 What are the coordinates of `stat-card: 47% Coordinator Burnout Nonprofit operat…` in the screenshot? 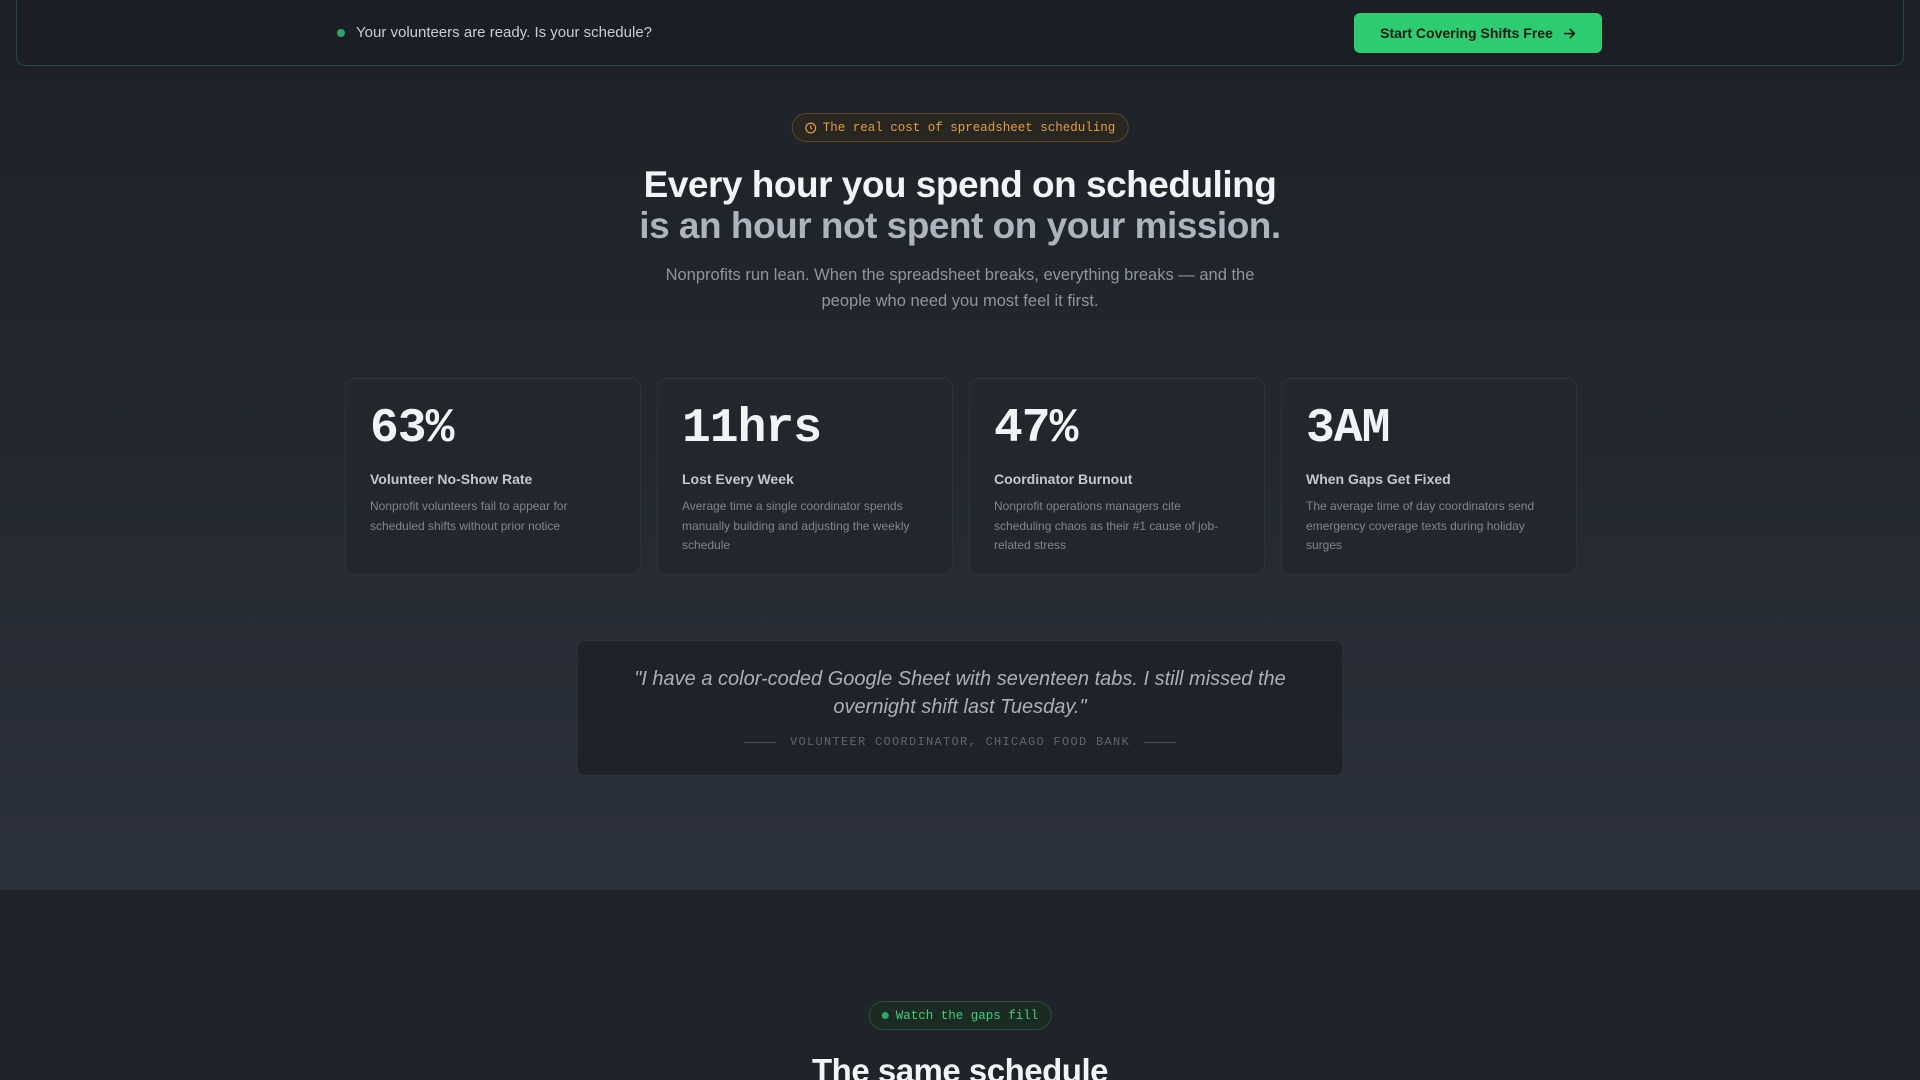 It's located at (1117, 476).